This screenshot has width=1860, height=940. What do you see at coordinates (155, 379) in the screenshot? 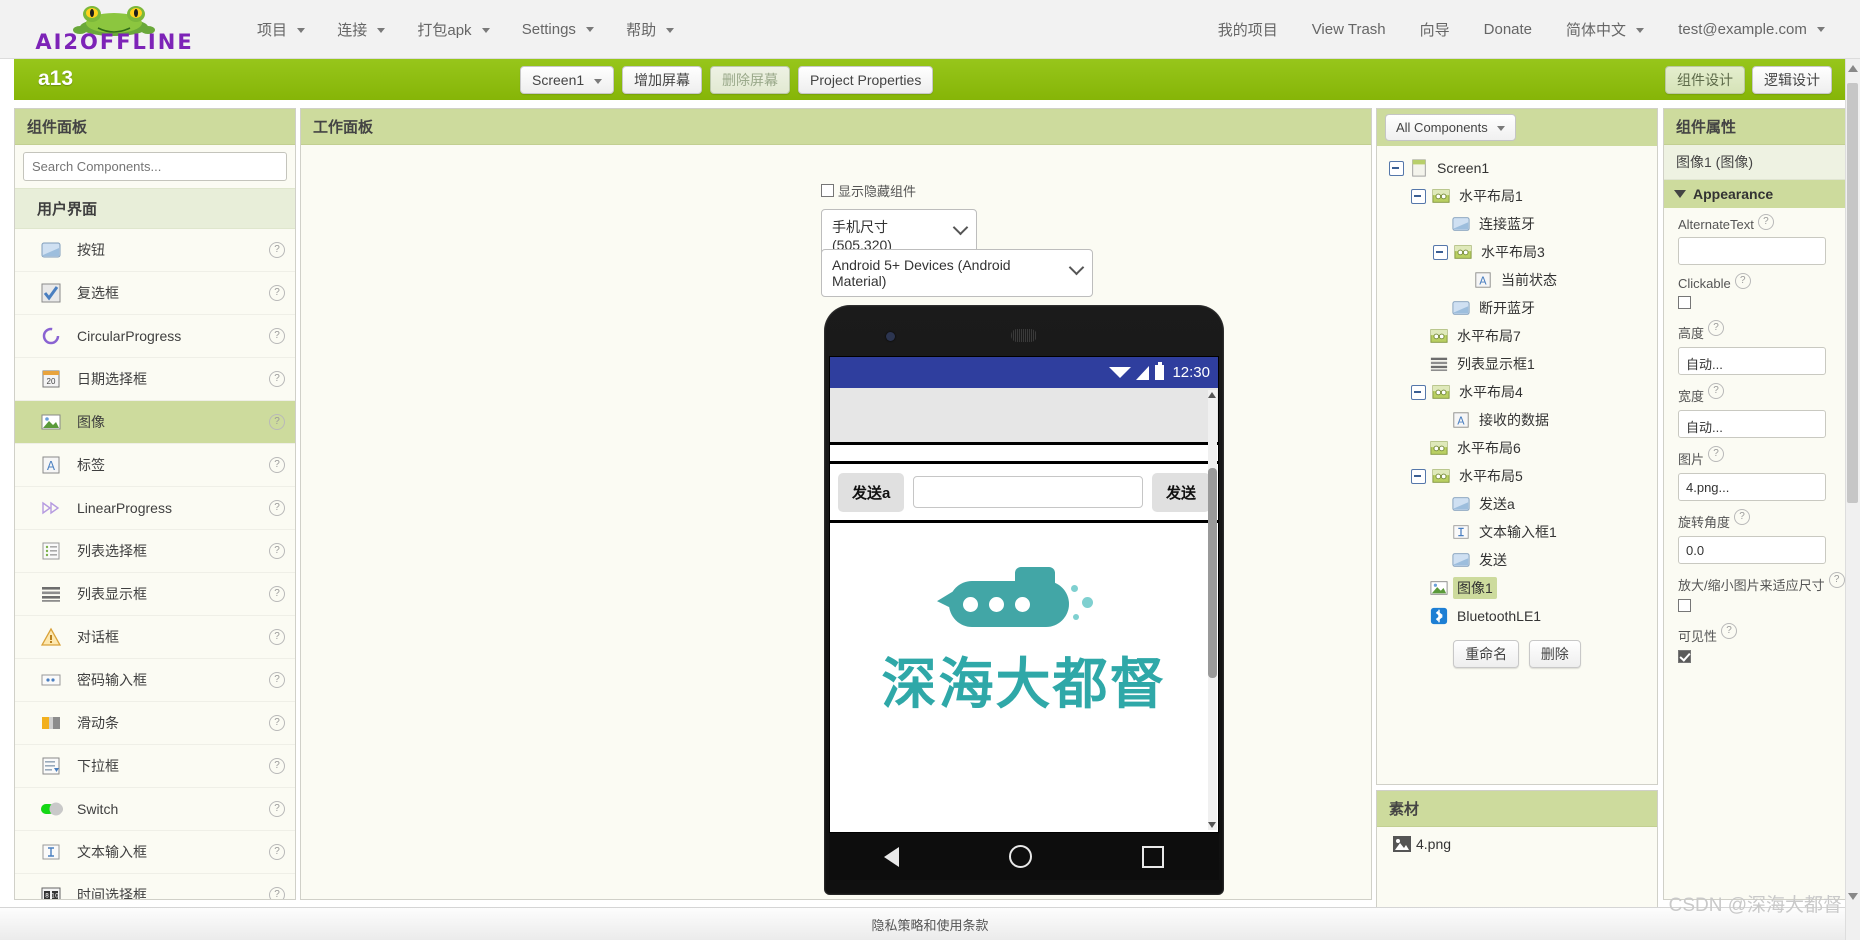
I see `palette-item-4: 20 日期选择框?` at bounding box center [155, 379].